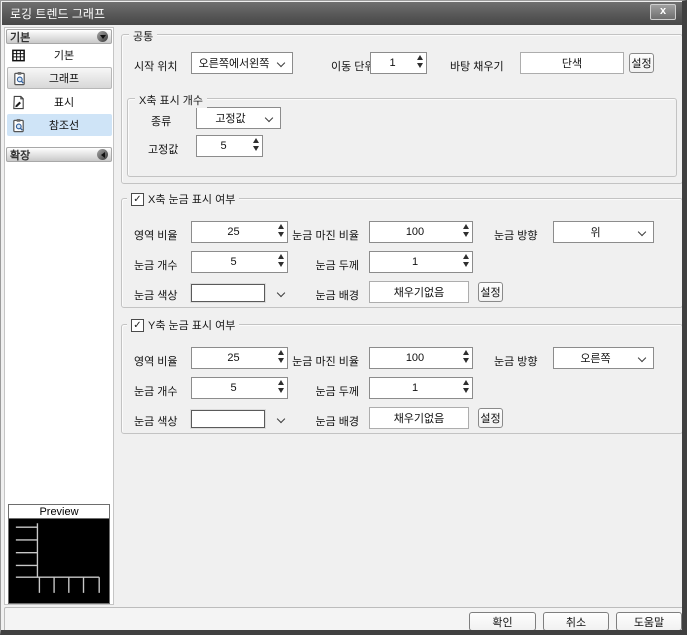 This screenshot has height=641, width=693. Describe the element at coordinates (171, 100) in the screenshot. I see `x-display-count-group-label: X축 표시 개수` at that location.